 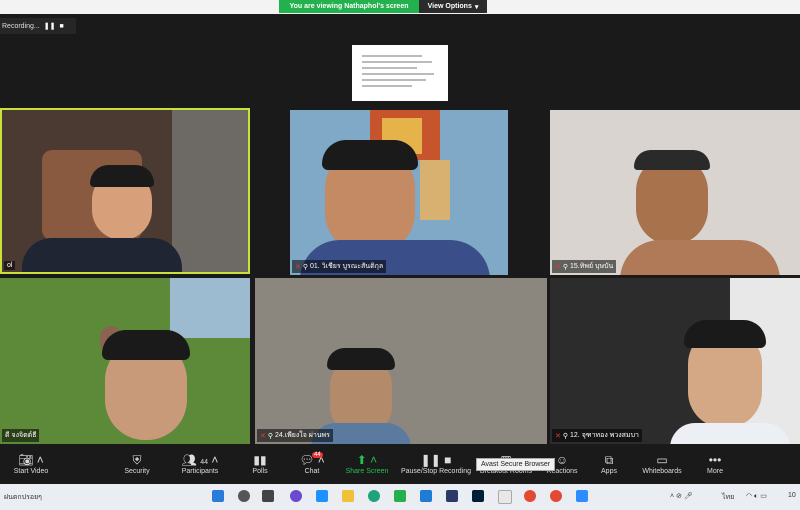 What do you see at coordinates (23, 497) in the screenshot?
I see `weather-label: ฝนตกปรอยๆ` at bounding box center [23, 497].